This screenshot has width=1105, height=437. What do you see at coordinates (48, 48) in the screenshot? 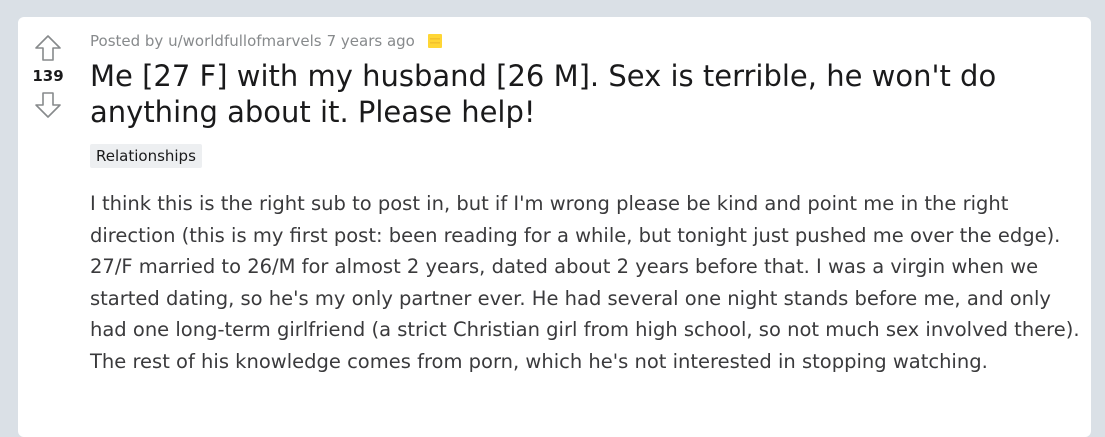
I see `upvote-arrow-icon` at bounding box center [48, 48].